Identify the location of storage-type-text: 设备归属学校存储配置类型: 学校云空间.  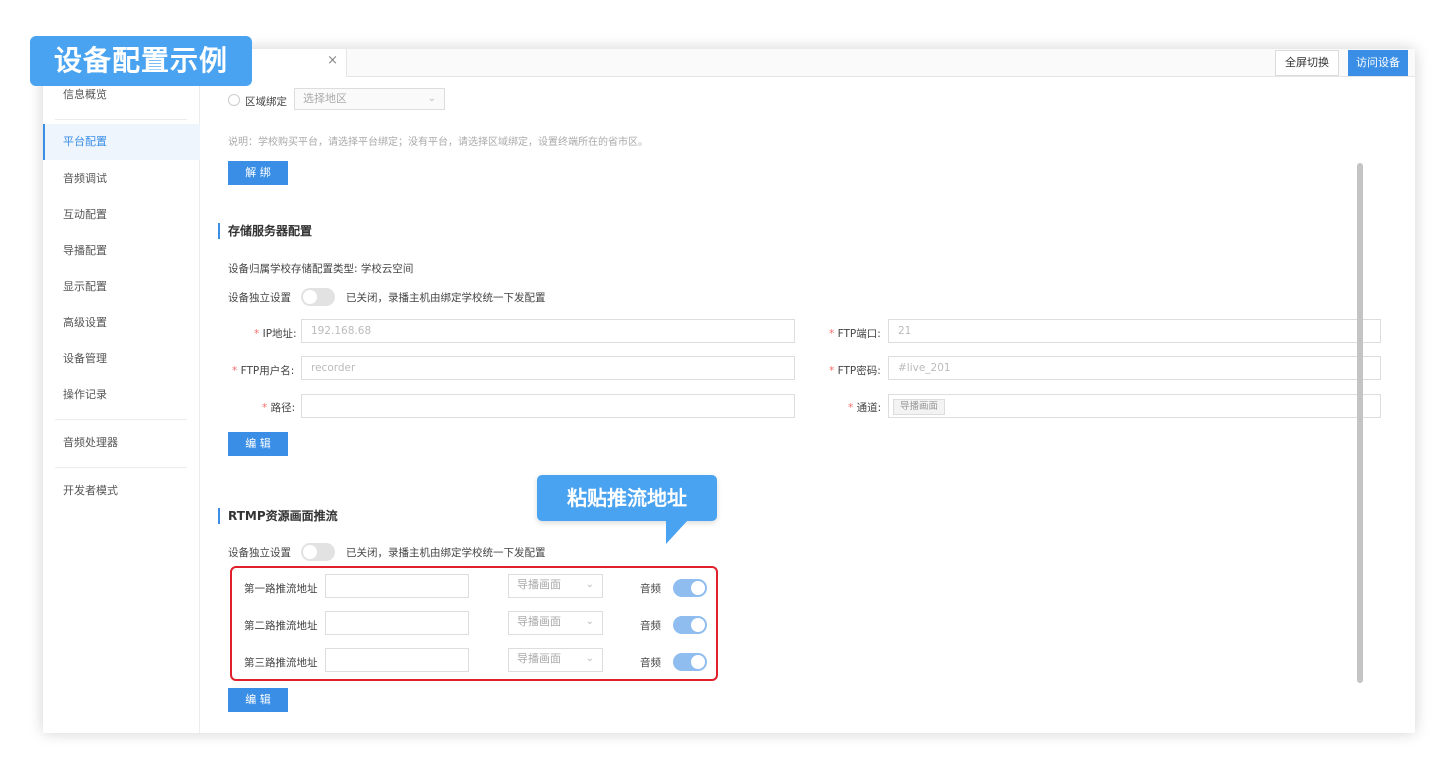
(321, 269).